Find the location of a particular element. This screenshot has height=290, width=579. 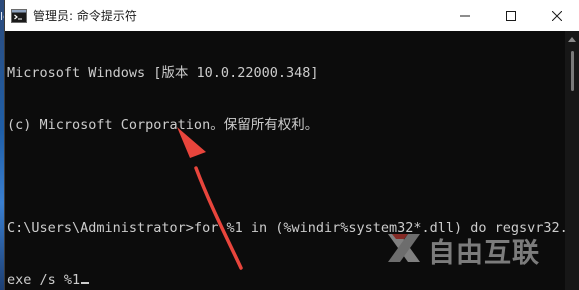

maximize-icon is located at coordinates (511, 15).